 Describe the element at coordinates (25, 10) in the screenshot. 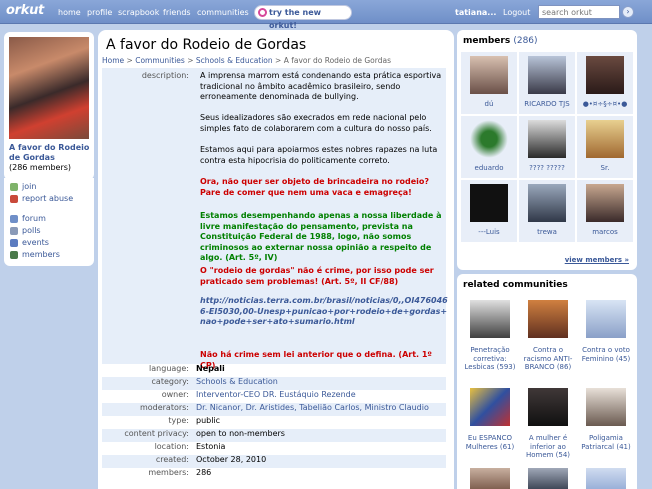

I see `orkut-logo: orkut` at that location.